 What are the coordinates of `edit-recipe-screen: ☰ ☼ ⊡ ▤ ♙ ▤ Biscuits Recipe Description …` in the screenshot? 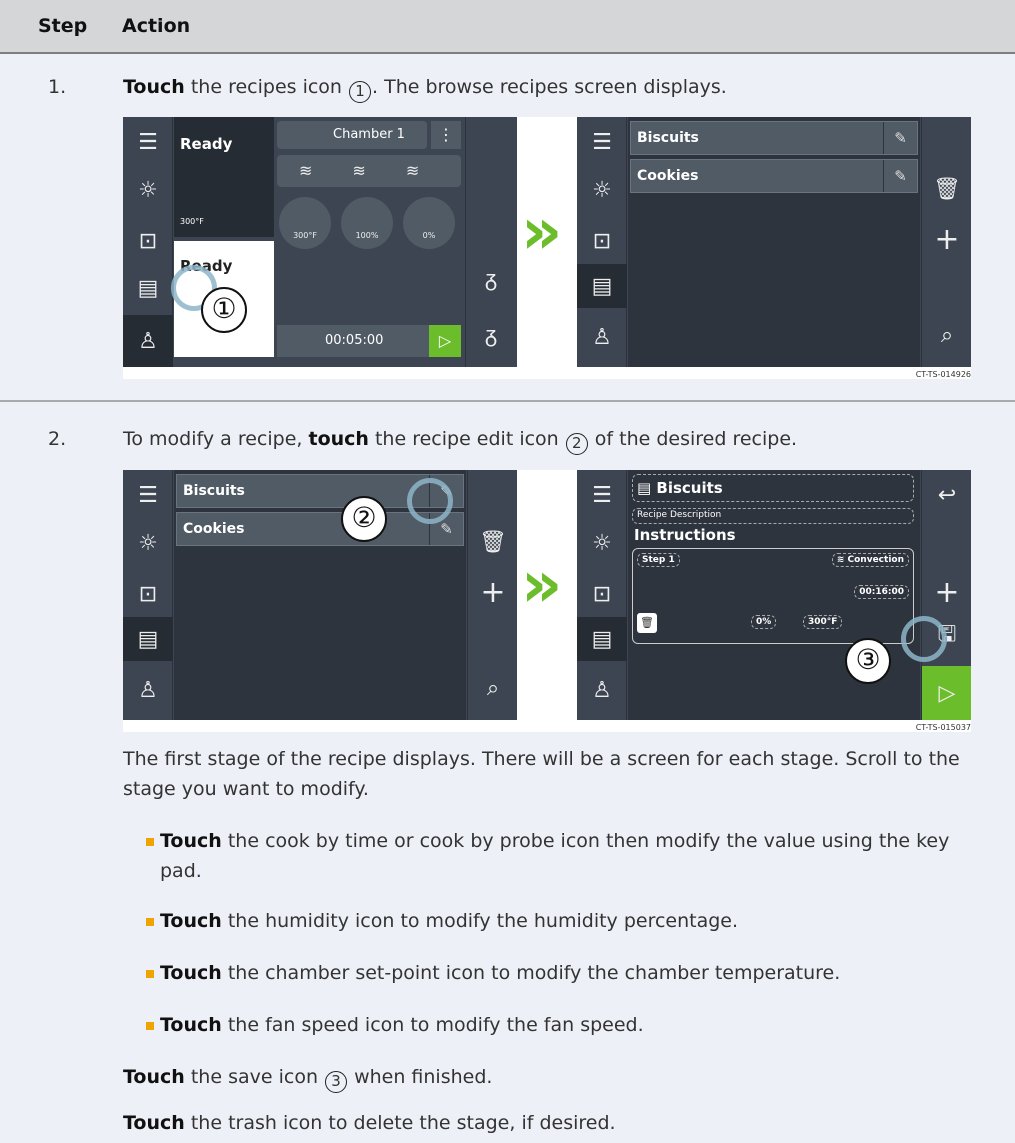 It's located at (774, 595).